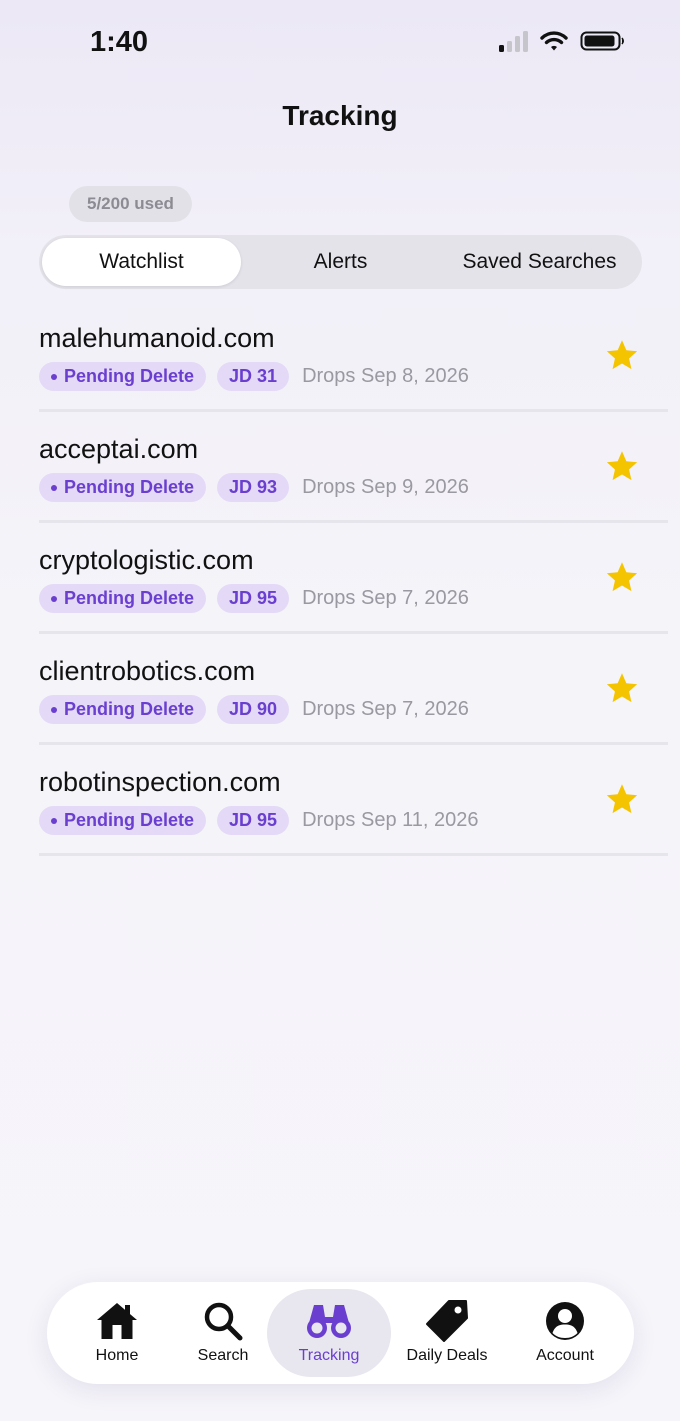 The height and width of the screenshot is (1421, 680). Describe the element at coordinates (554, 41) in the screenshot. I see `wifi-icon` at that location.